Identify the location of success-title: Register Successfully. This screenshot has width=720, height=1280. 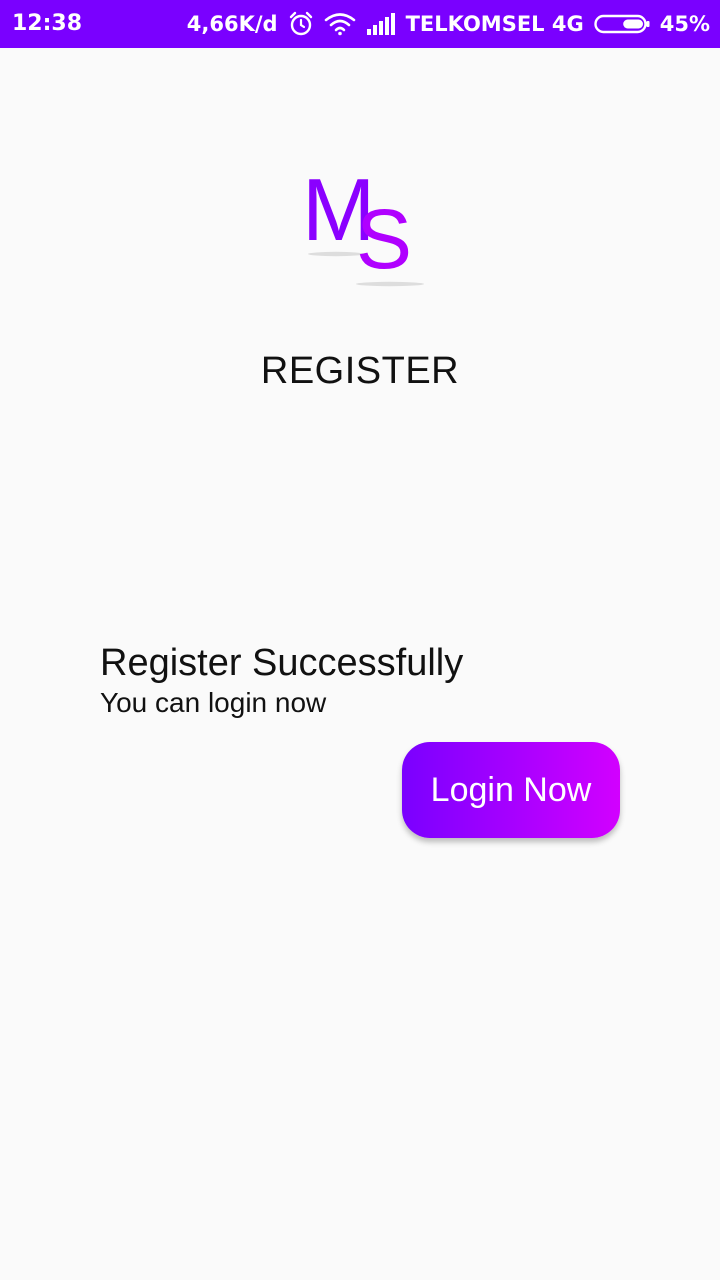
(282, 663).